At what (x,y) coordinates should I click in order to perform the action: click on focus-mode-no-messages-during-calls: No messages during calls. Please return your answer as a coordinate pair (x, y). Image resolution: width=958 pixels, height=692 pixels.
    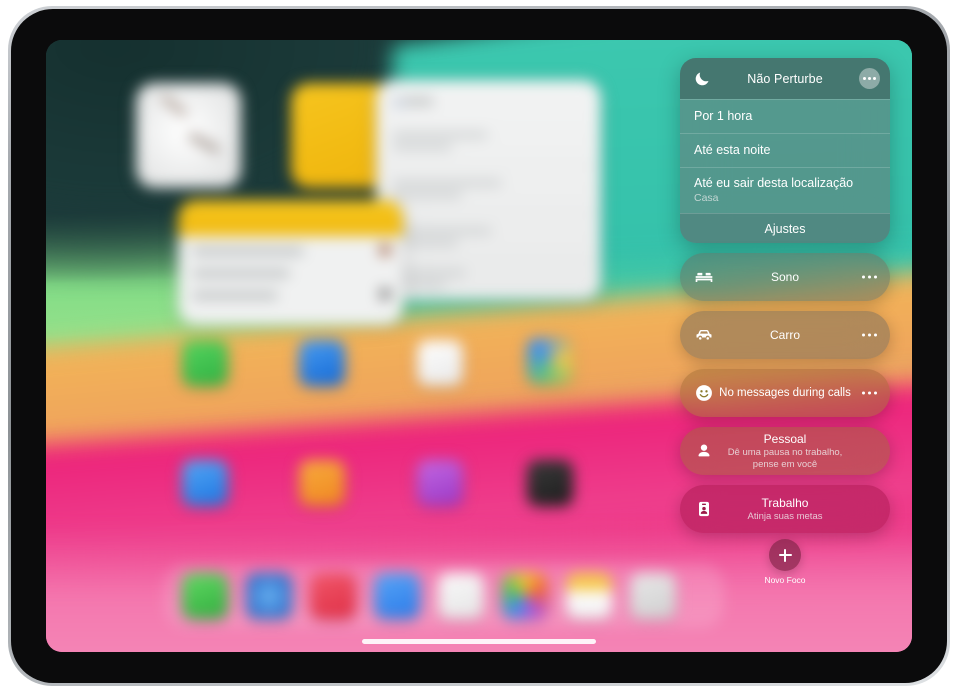
    Looking at the image, I should click on (785, 393).